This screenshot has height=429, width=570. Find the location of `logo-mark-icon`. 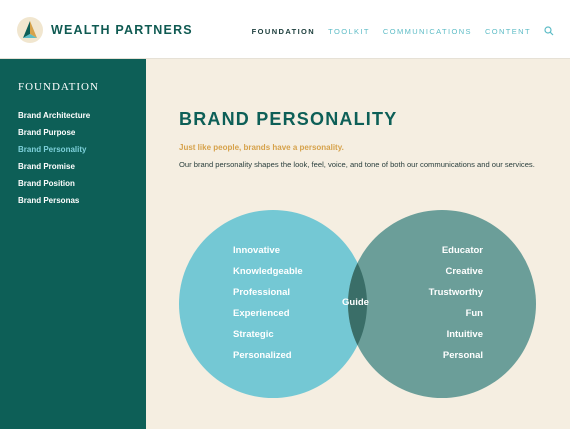

logo-mark-icon is located at coordinates (30, 30).